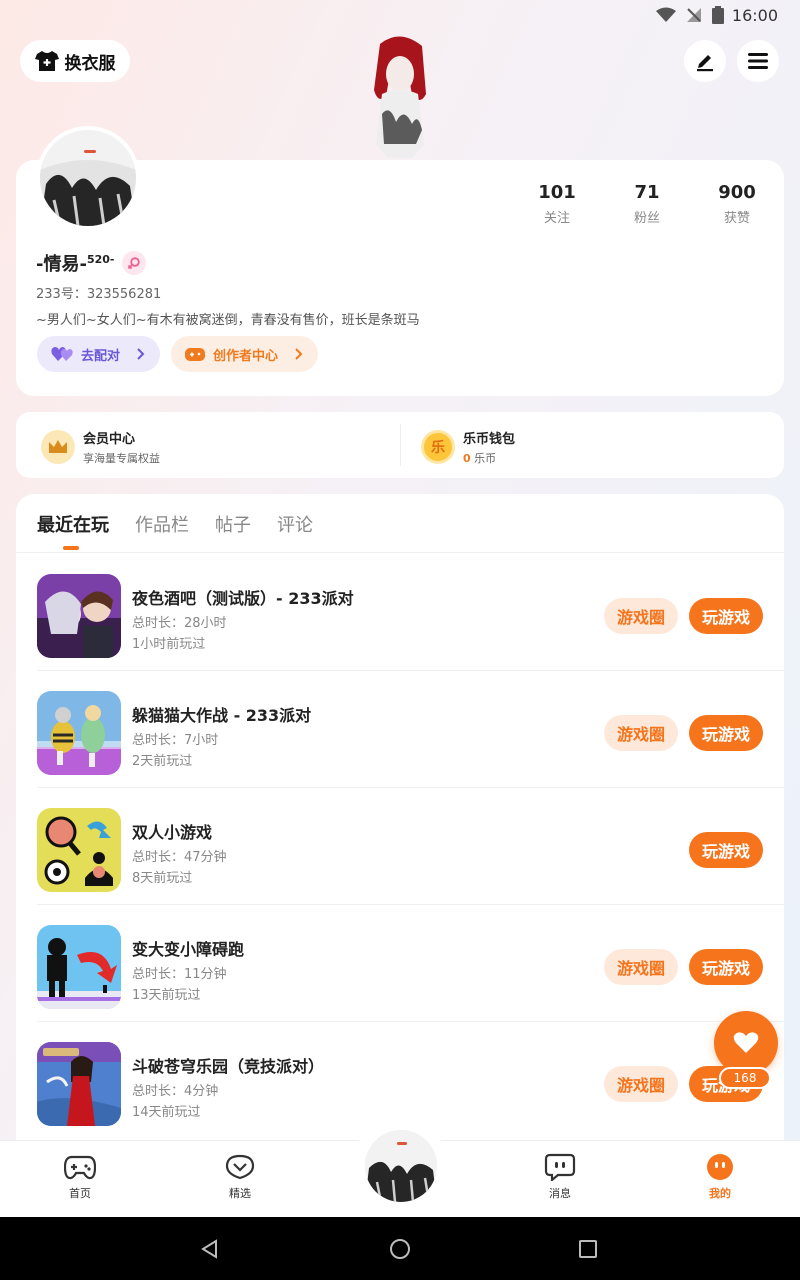 The image size is (800, 1280). What do you see at coordinates (121, 458) in the screenshot?
I see `vip-subtitle: 享海量专属权益` at bounding box center [121, 458].